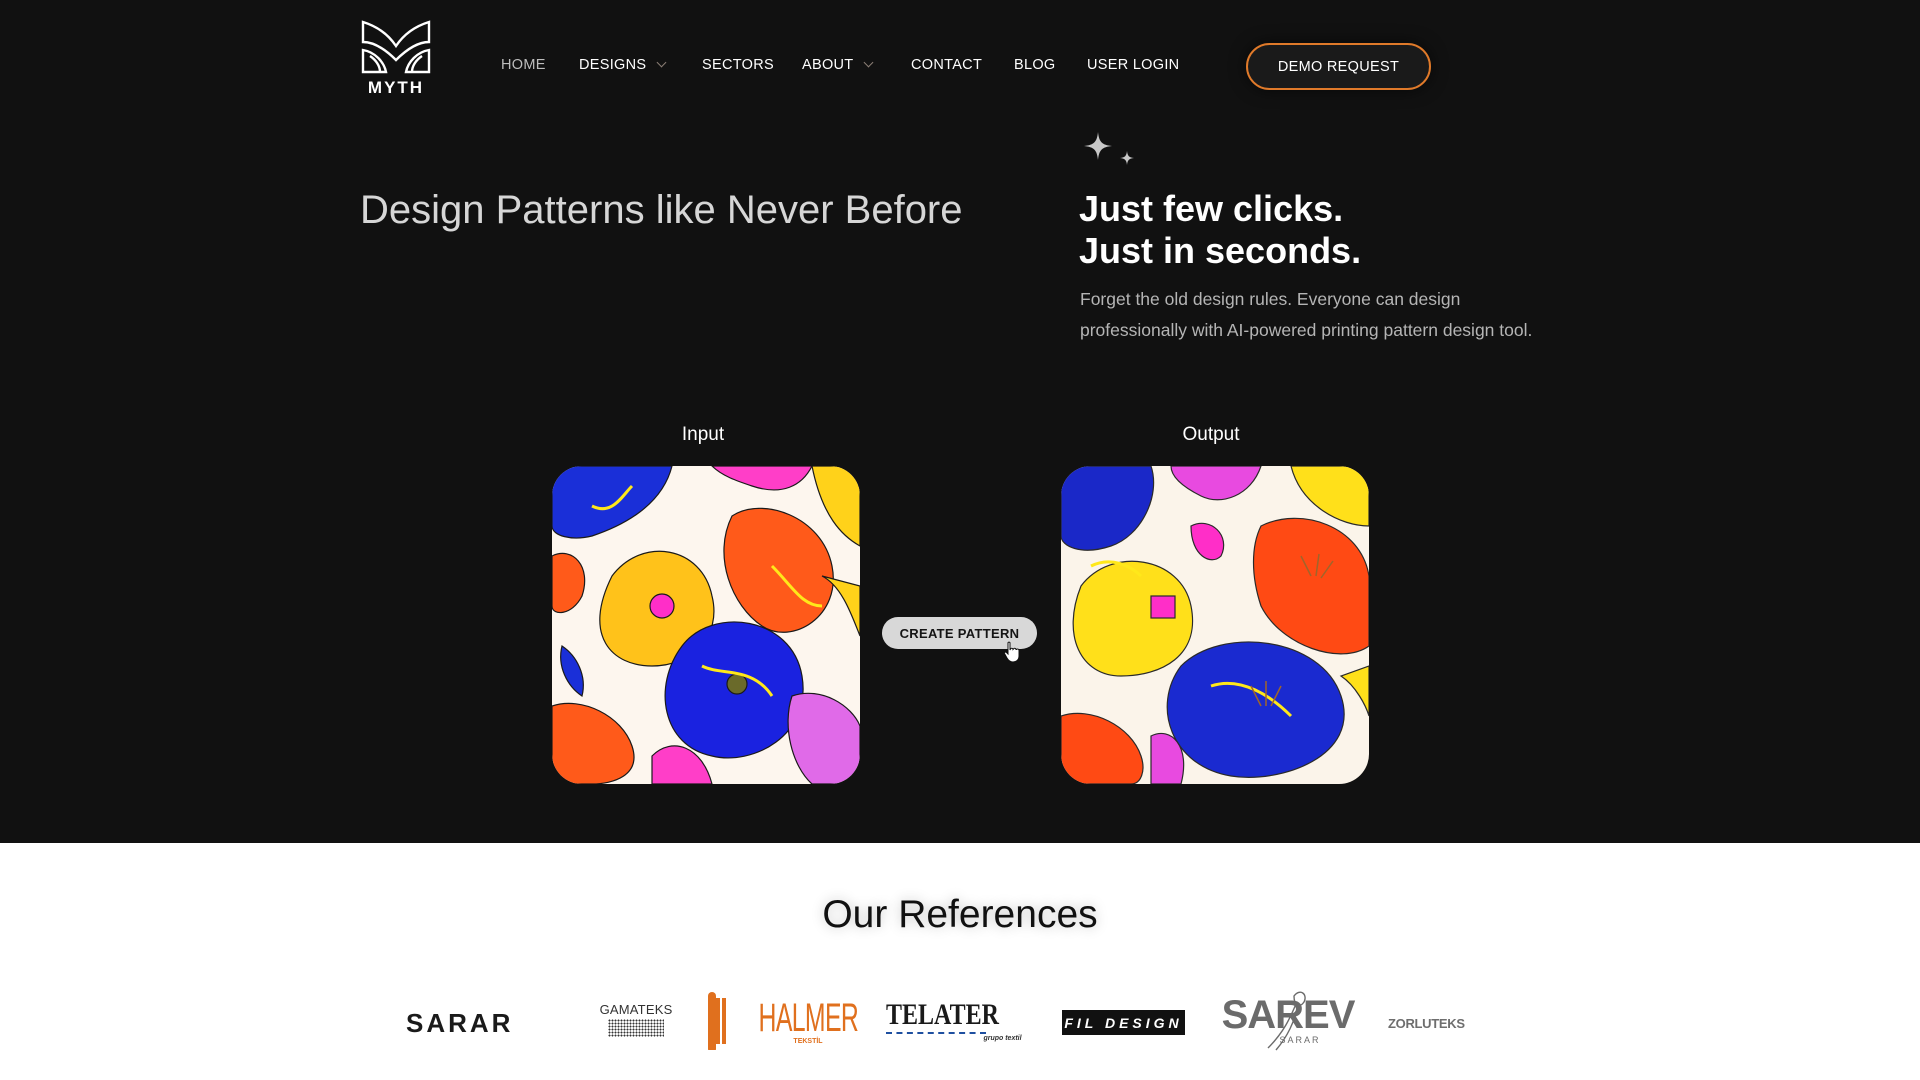  Describe the element at coordinates (960, 914) in the screenshot. I see `references-title: Our References` at that location.